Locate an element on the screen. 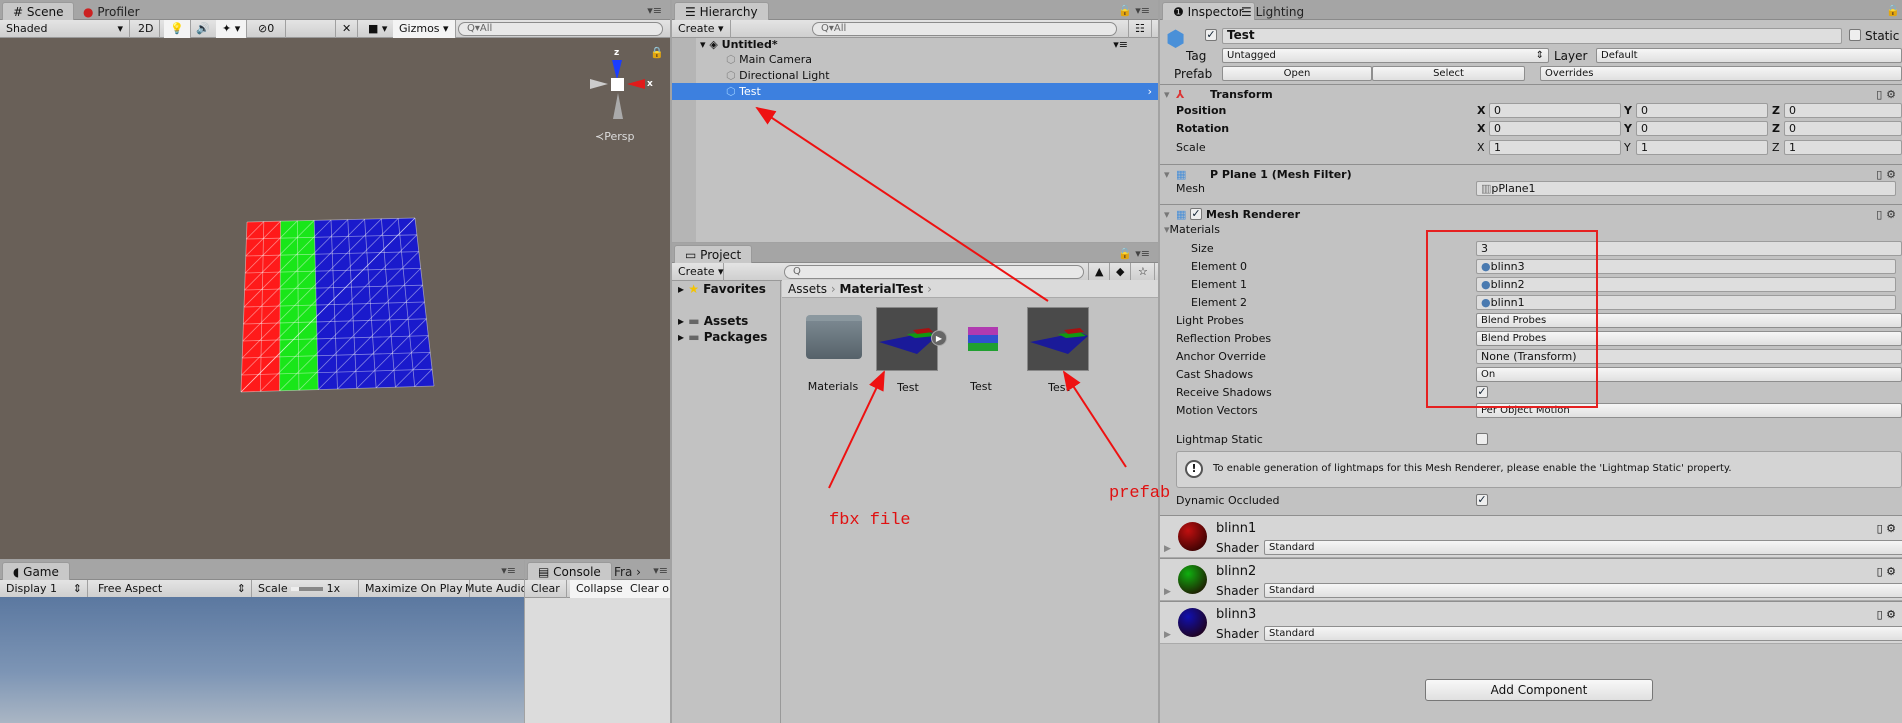 This screenshot has height=723, width=1902. scale-x-input: 1 is located at coordinates (1555, 147).